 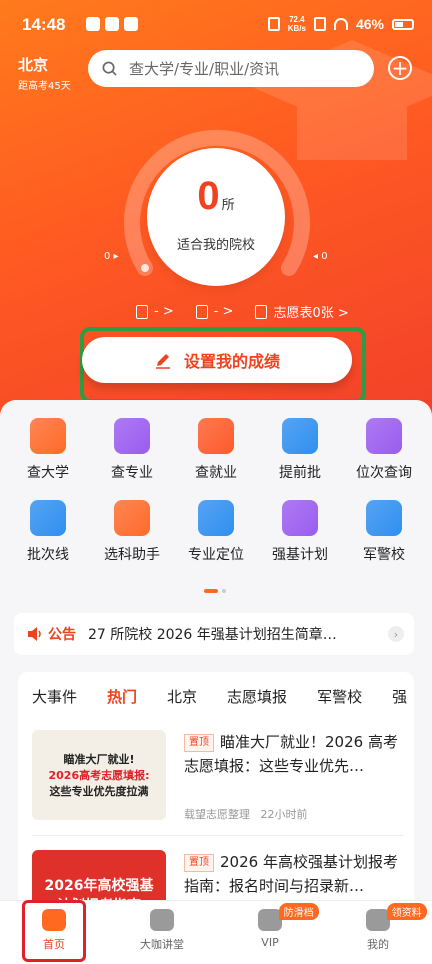 I want to click on matched-count: 0, so click(x=208, y=196).